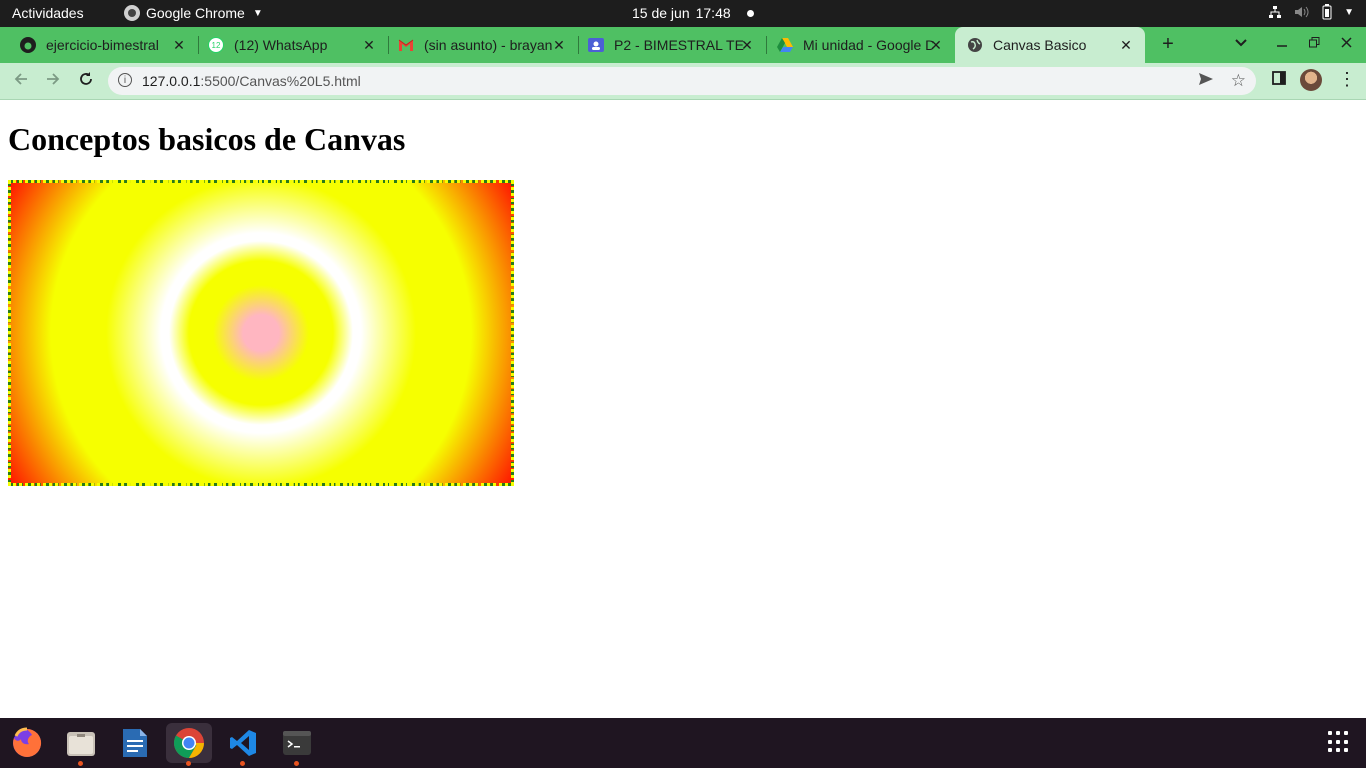 This screenshot has width=1366, height=768. I want to click on close-window-icon, so click(1346, 43).